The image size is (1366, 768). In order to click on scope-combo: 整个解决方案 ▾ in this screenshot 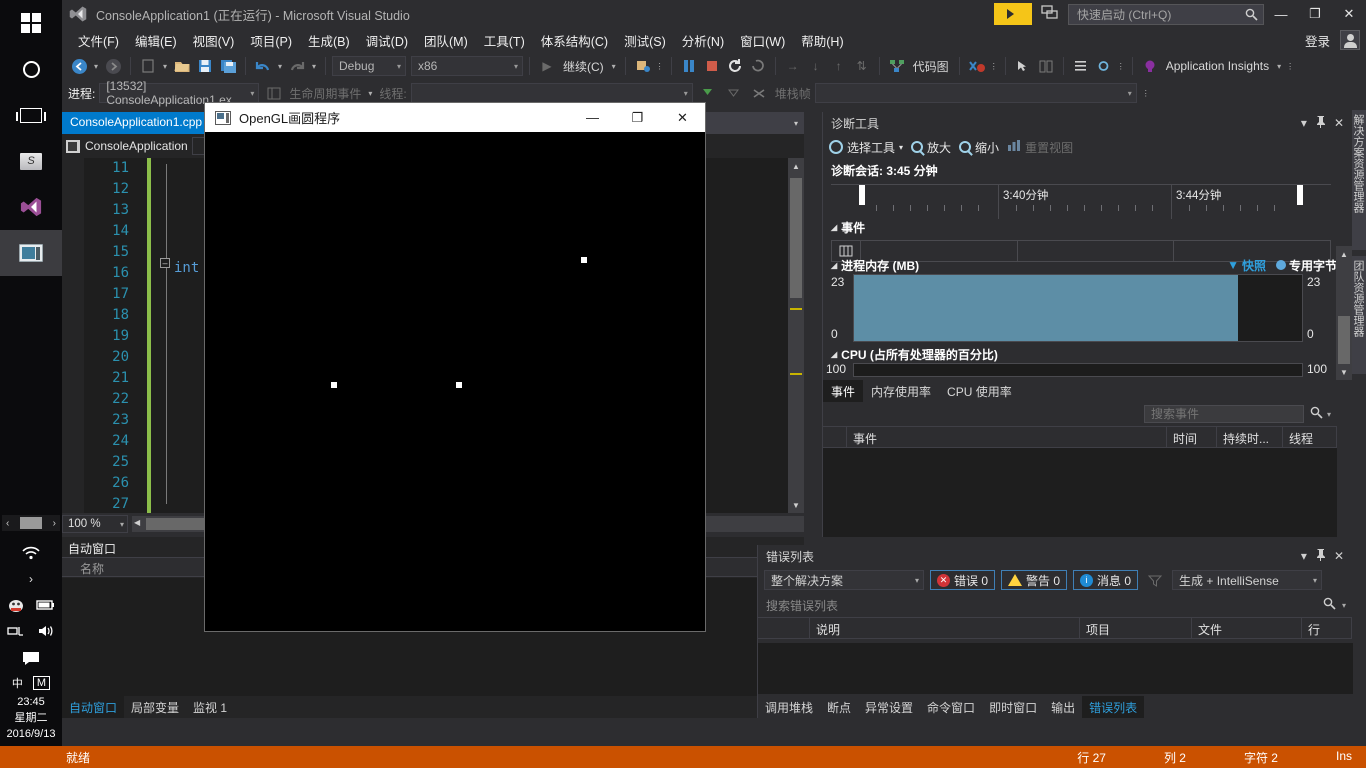, I will do `click(844, 580)`.